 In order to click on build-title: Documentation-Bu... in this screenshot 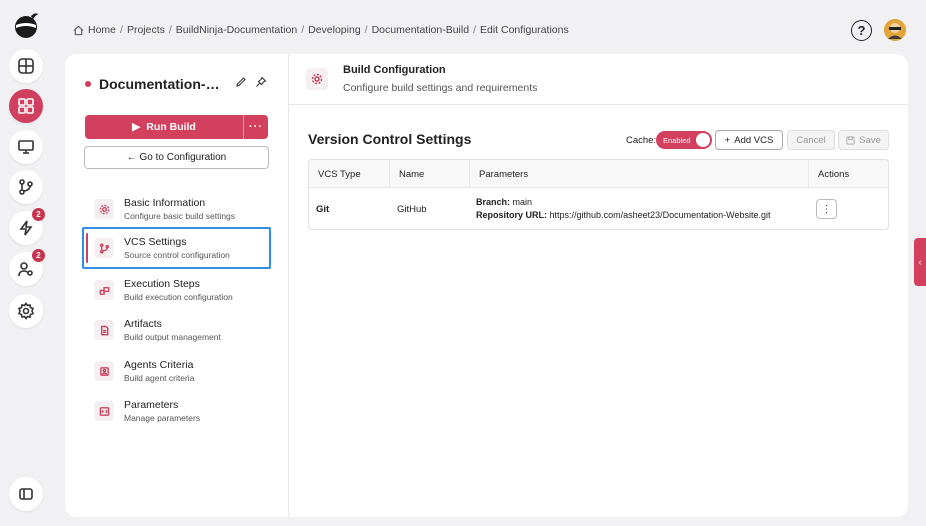, I will do `click(157, 84)`.